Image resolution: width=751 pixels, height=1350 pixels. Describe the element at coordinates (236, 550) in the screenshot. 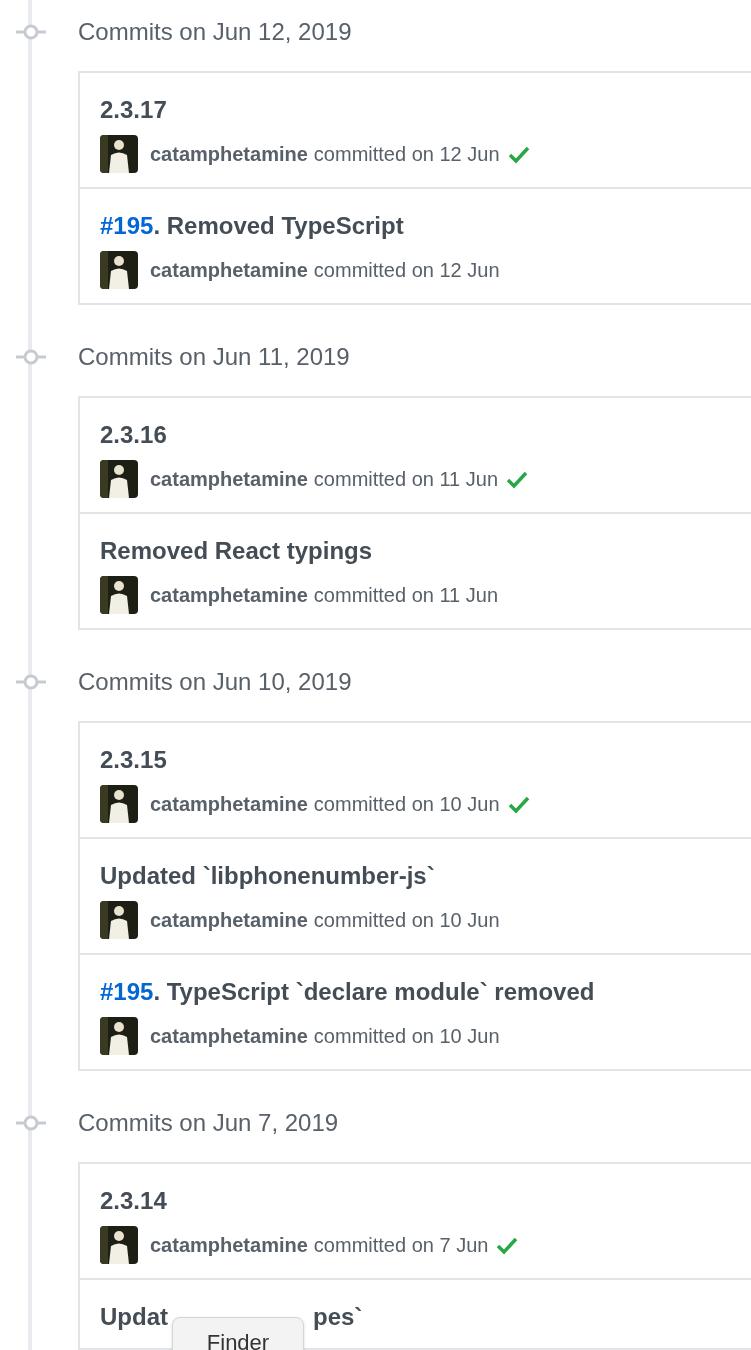

I see `commit-title: Removed React typings` at that location.